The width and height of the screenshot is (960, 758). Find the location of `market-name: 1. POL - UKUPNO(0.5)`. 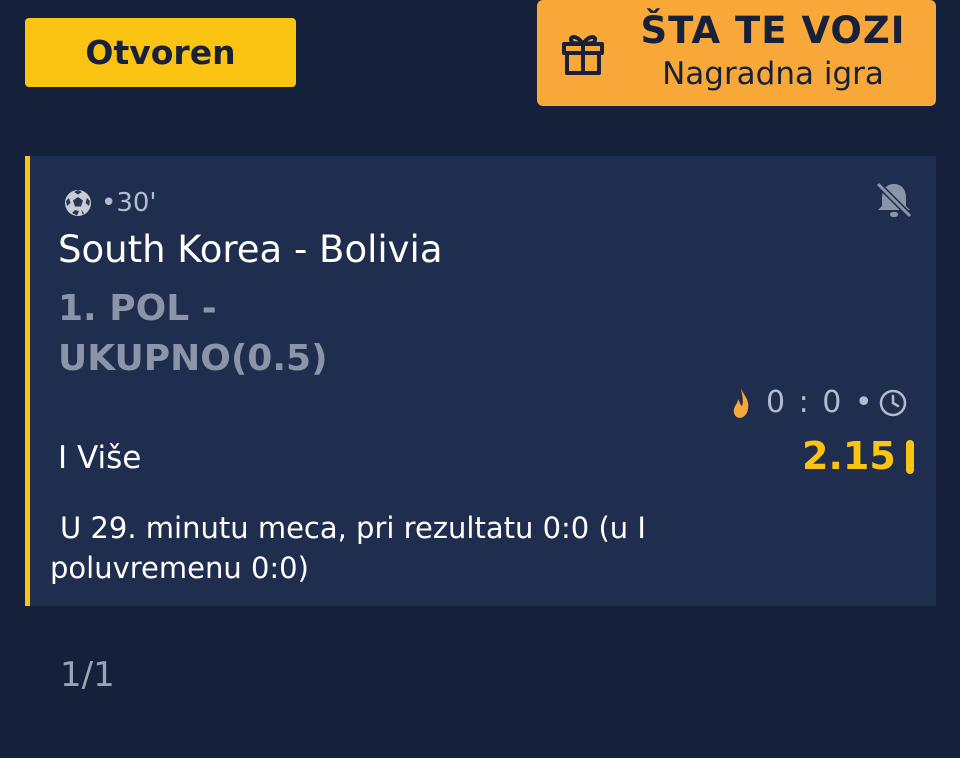

market-name: 1. POL - UKUPNO(0.5) is located at coordinates (193, 333).